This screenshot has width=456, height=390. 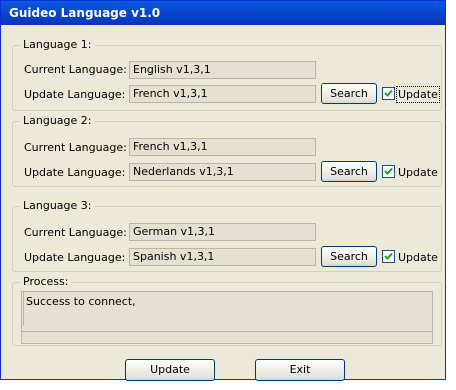 What do you see at coordinates (170, 370) in the screenshot?
I see `update-button: Update` at bounding box center [170, 370].